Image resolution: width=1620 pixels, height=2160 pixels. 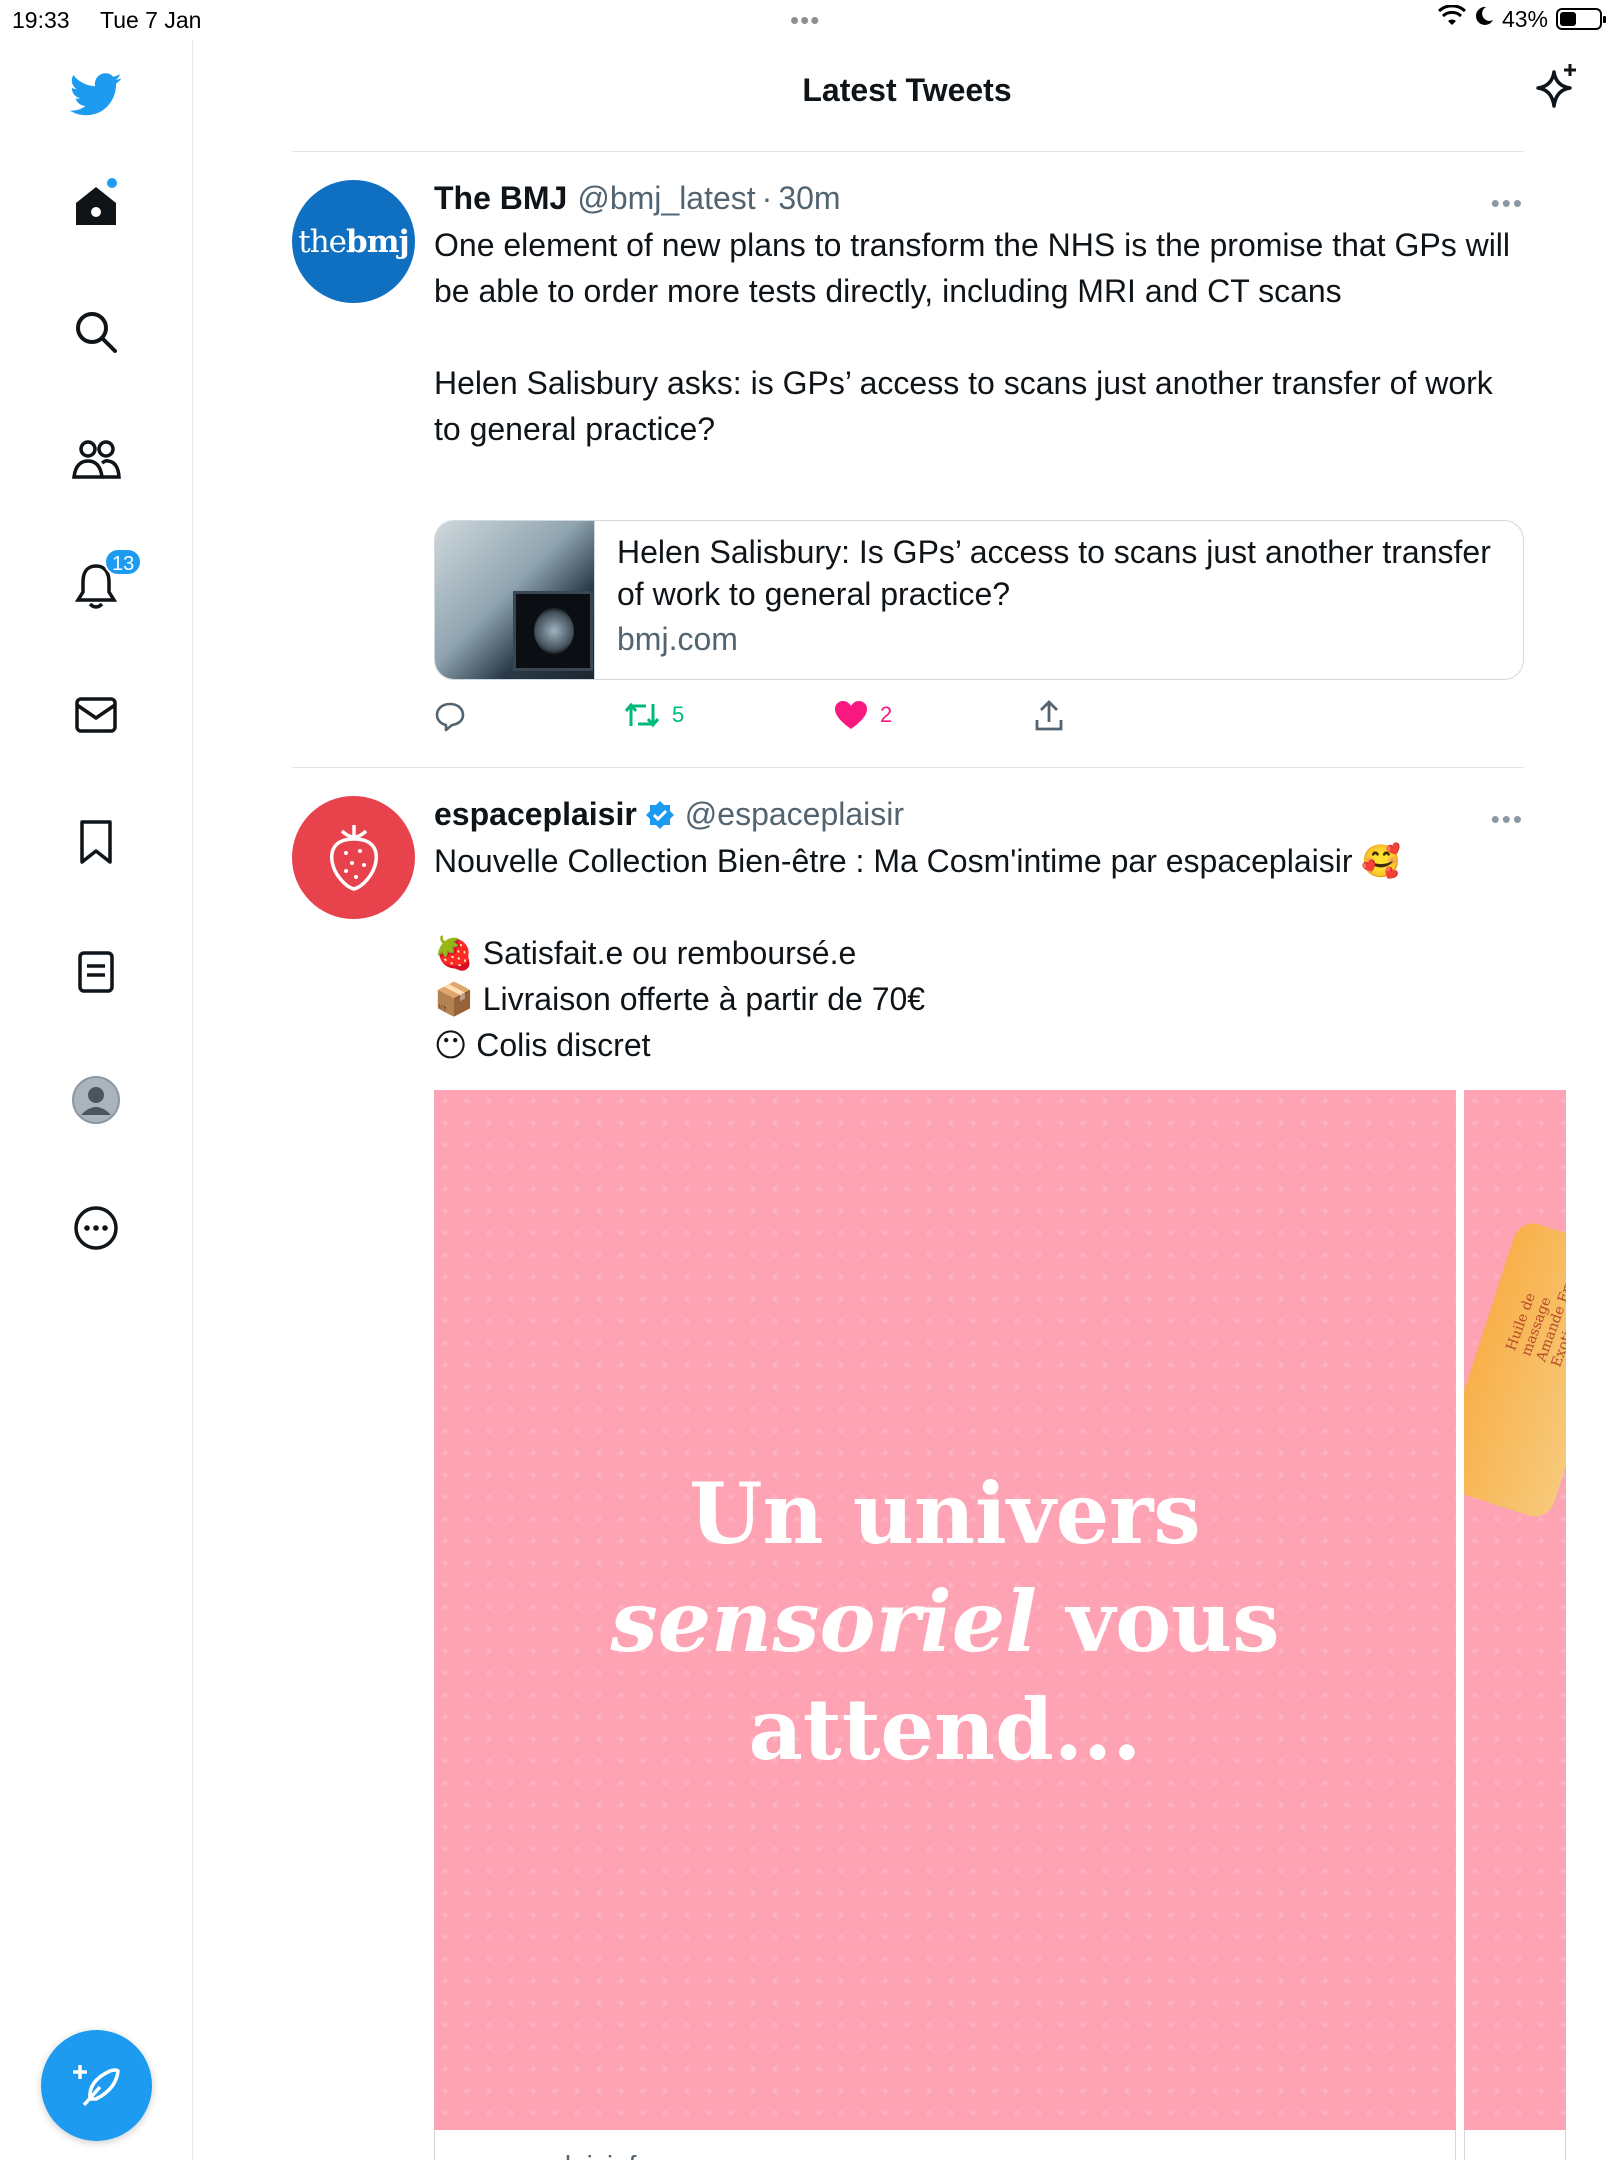 What do you see at coordinates (784, 720) in the screenshot?
I see `tweet-actions: 5 2` at bounding box center [784, 720].